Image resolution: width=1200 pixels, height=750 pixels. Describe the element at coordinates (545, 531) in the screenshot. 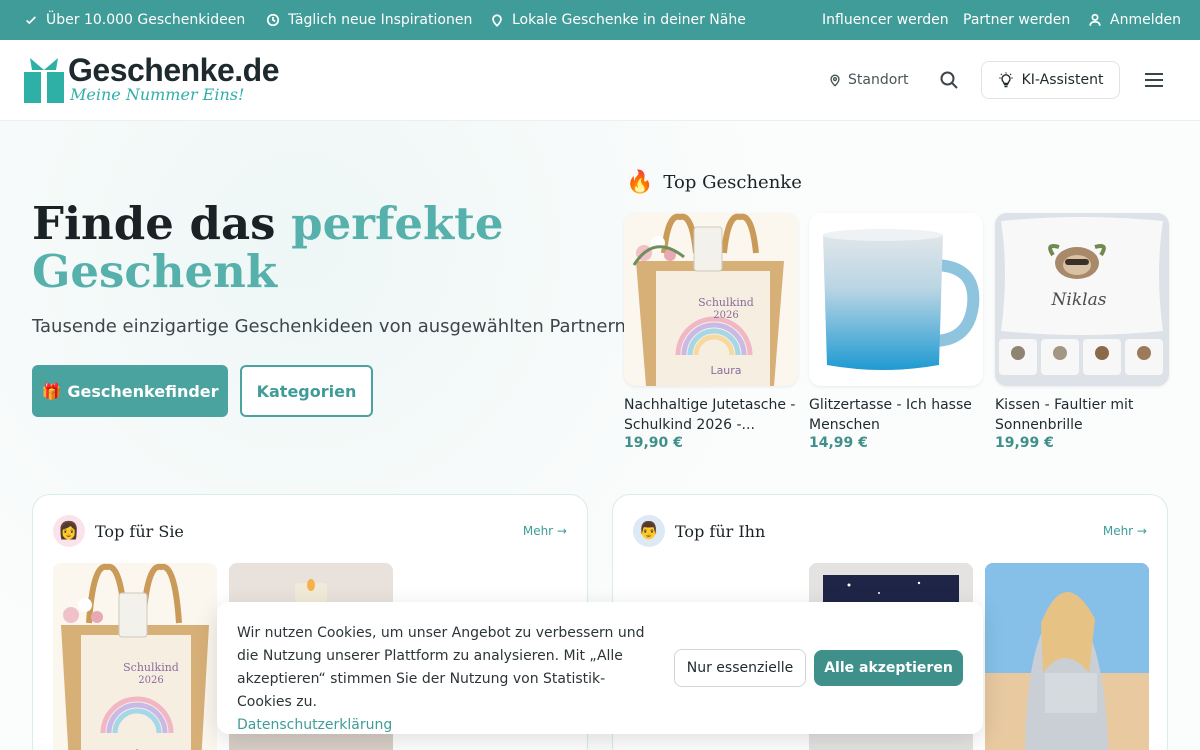

I see `top-for-her-more-link: Mehr →` at that location.